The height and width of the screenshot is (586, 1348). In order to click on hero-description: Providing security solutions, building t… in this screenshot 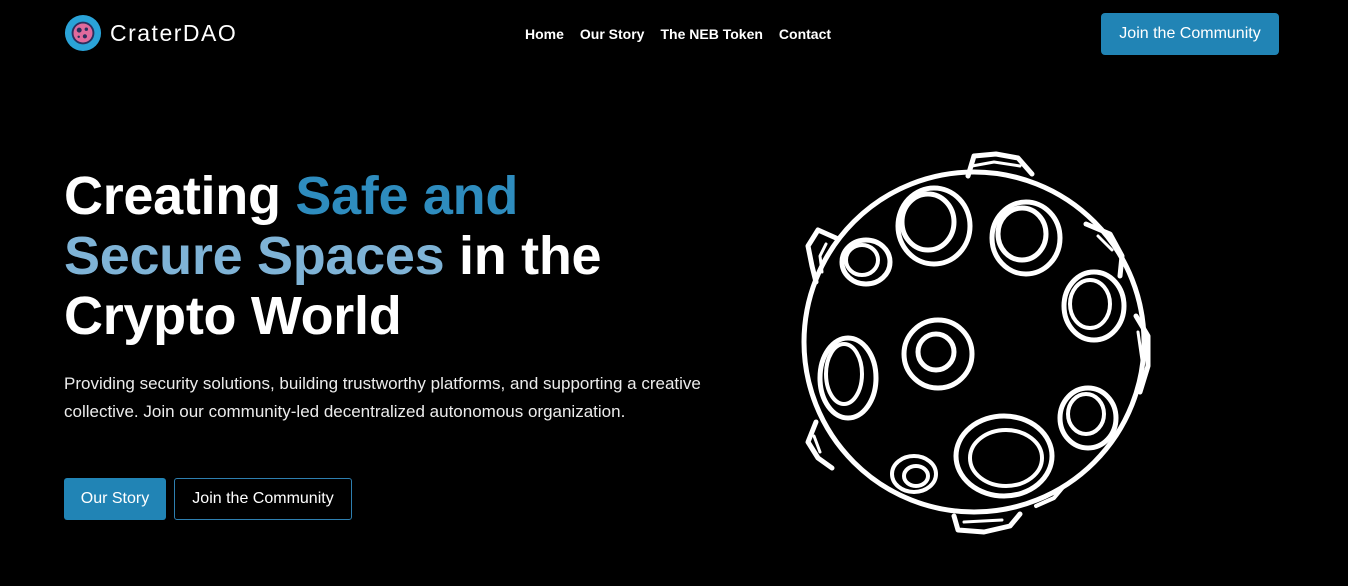, I will do `click(382, 397)`.